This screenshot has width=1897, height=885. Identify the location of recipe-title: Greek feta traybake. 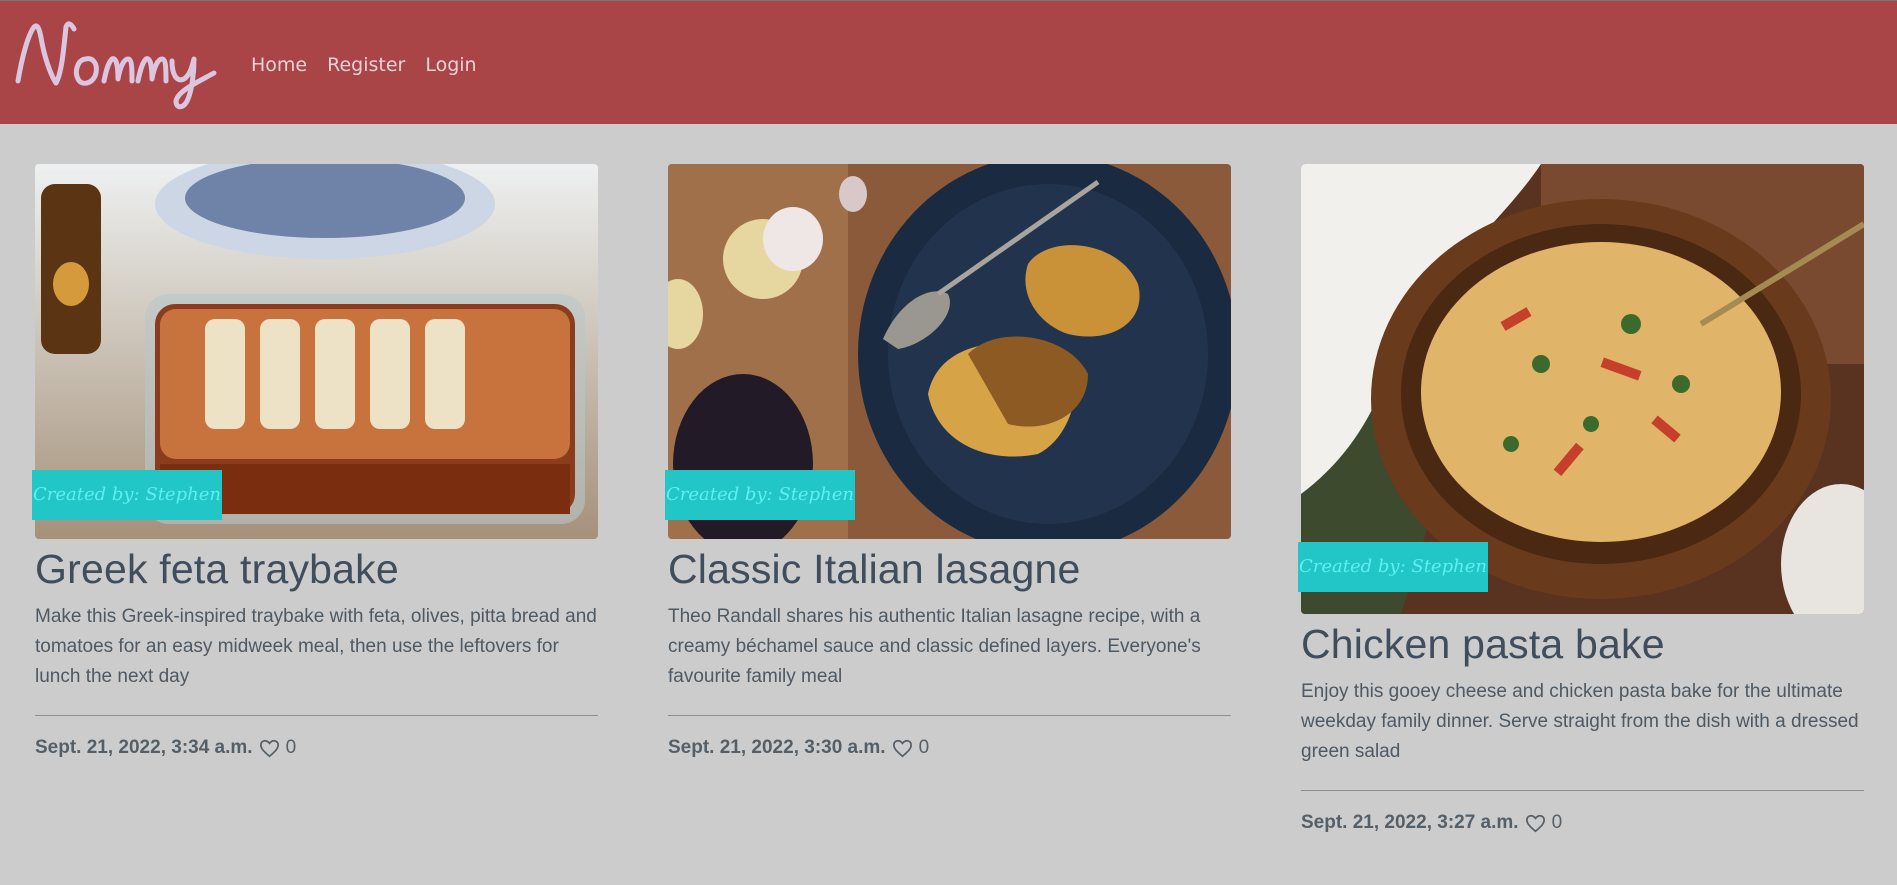
(316, 569).